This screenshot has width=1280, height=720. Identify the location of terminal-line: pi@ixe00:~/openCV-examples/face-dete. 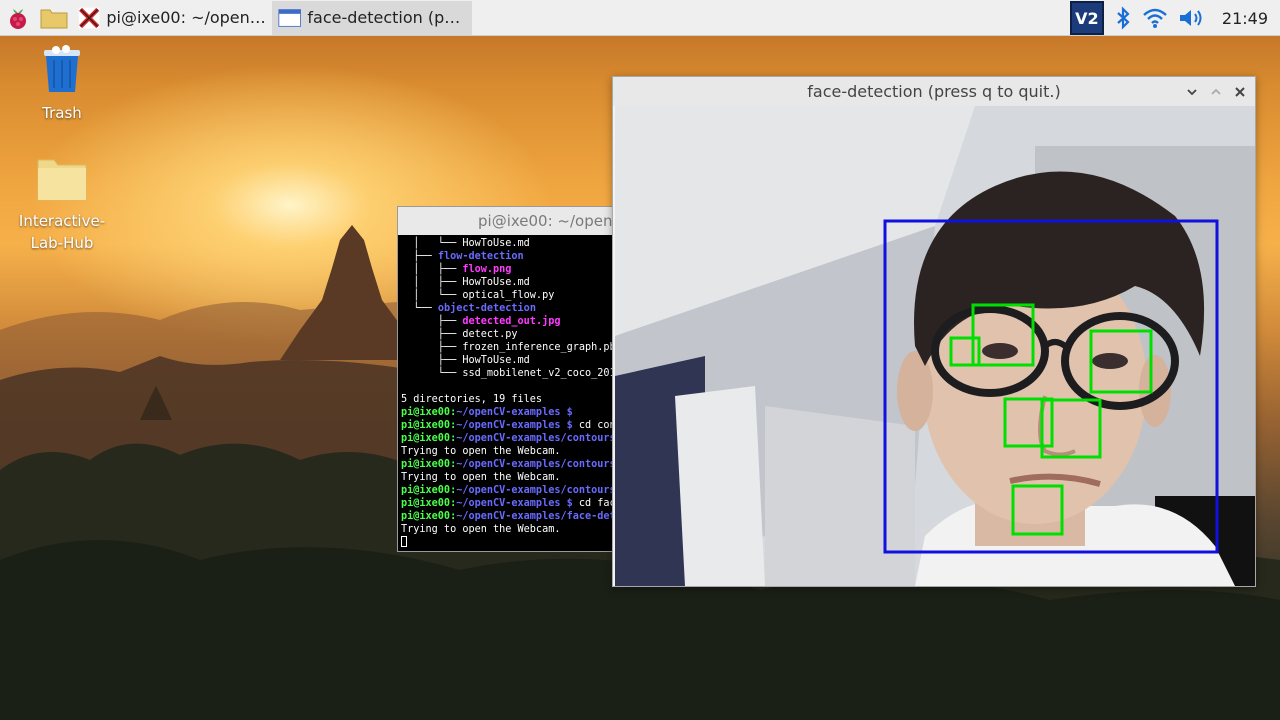
(517, 516).